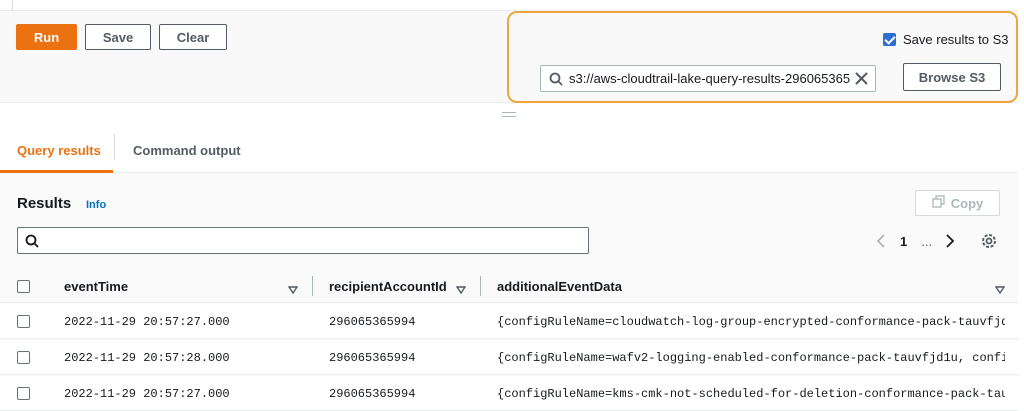 Image resolution: width=1024 pixels, height=411 pixels. Describe the element at coordinates (59, 150) in the screenshot. I see `tab-query-results: Query results` at that location.